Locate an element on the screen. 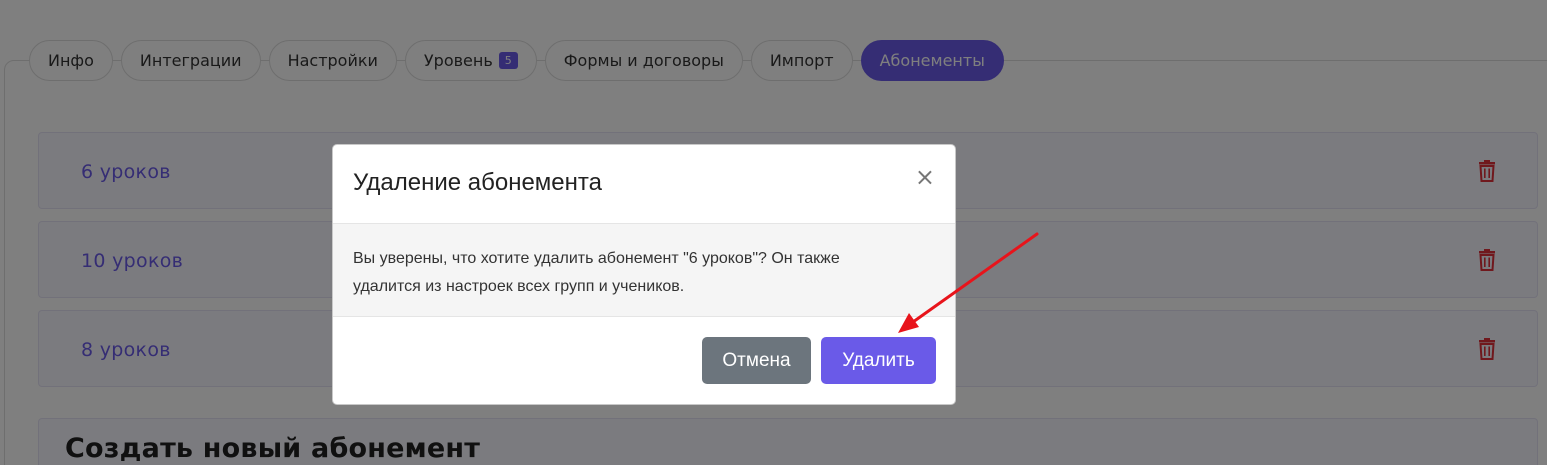 The height and width of the screenshot is (465, 1547). cancel-button: Отмена is located at coordinates (756, 360).